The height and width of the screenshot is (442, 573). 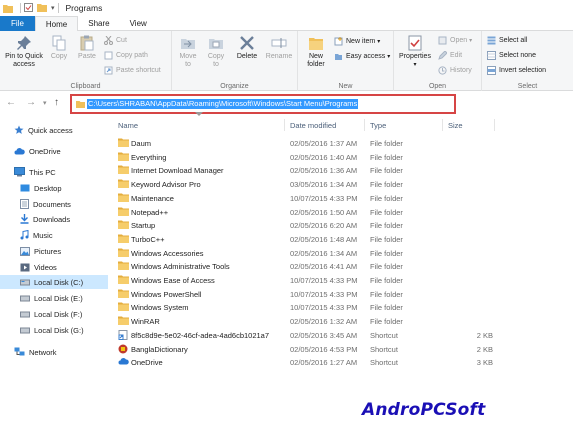 I want to click on copy-to-label-line1: Copy, so click(x=216, y=56).